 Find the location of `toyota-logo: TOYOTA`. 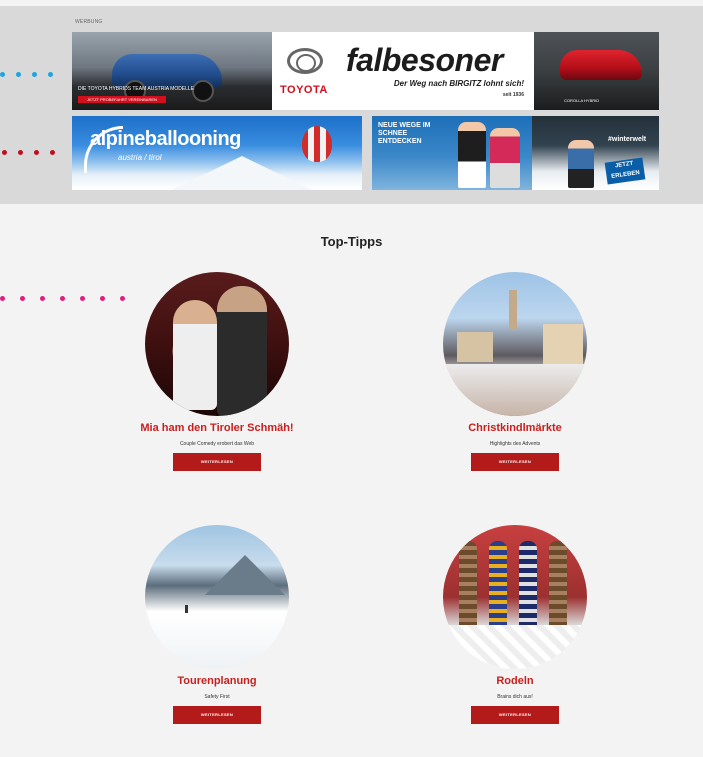

toyota-logo: TOYOTA is located at coordinates (307, 71).